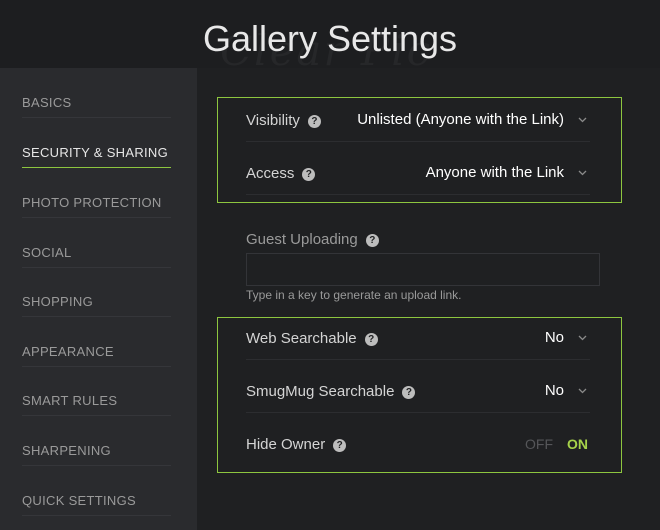 Image resolution: width=660 pixels, height=530 pixels. I want to click on visibility-label: Visibility, so click(273, 120).